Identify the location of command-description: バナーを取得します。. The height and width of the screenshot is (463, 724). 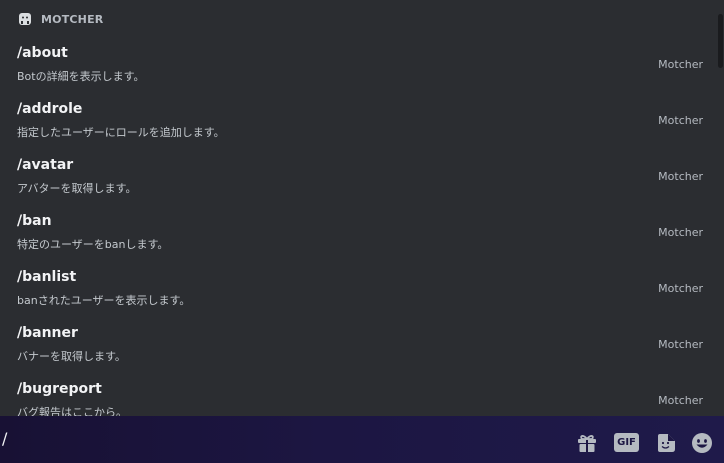
(71, 356).